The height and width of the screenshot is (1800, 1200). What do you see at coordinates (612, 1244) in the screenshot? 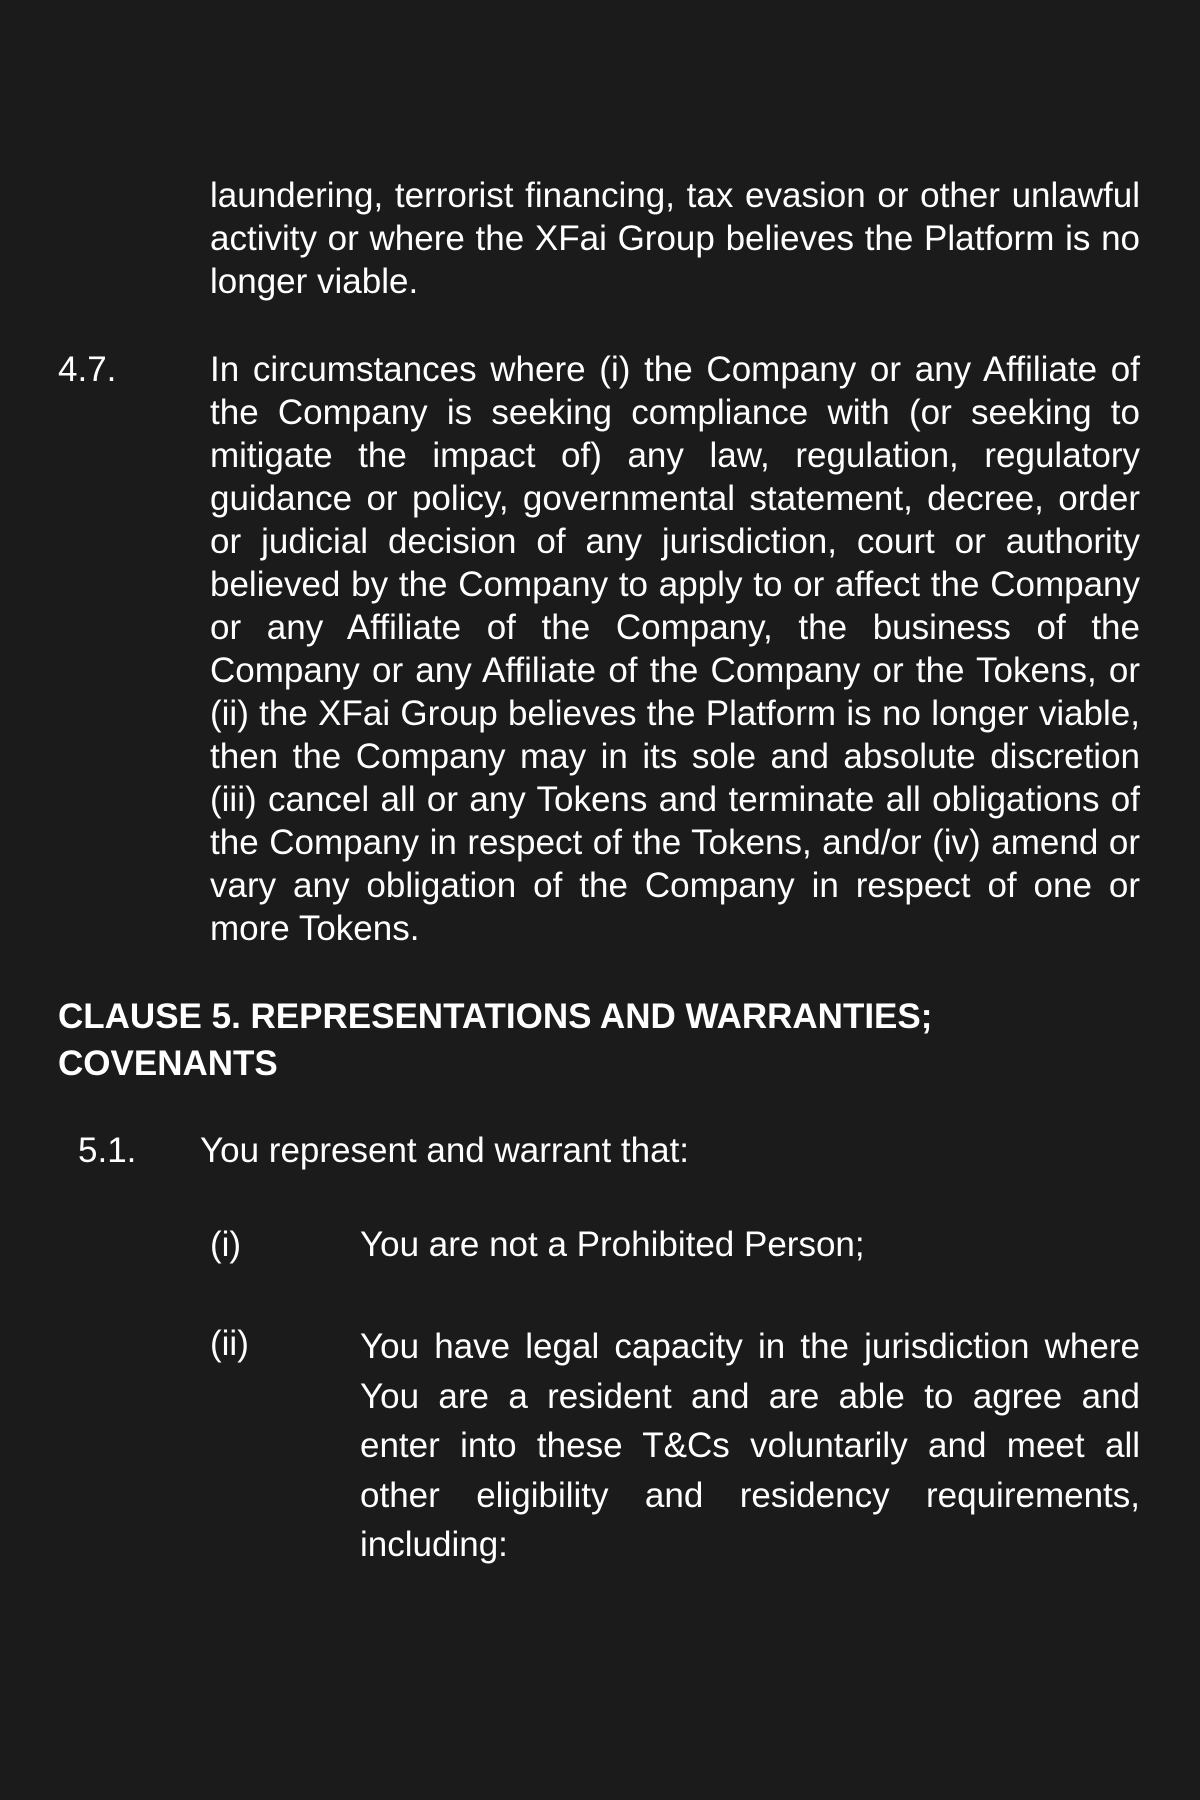
I see `item-i-paragraph: You are not a Prohibited Person;` at bounding box center [612, 1244].